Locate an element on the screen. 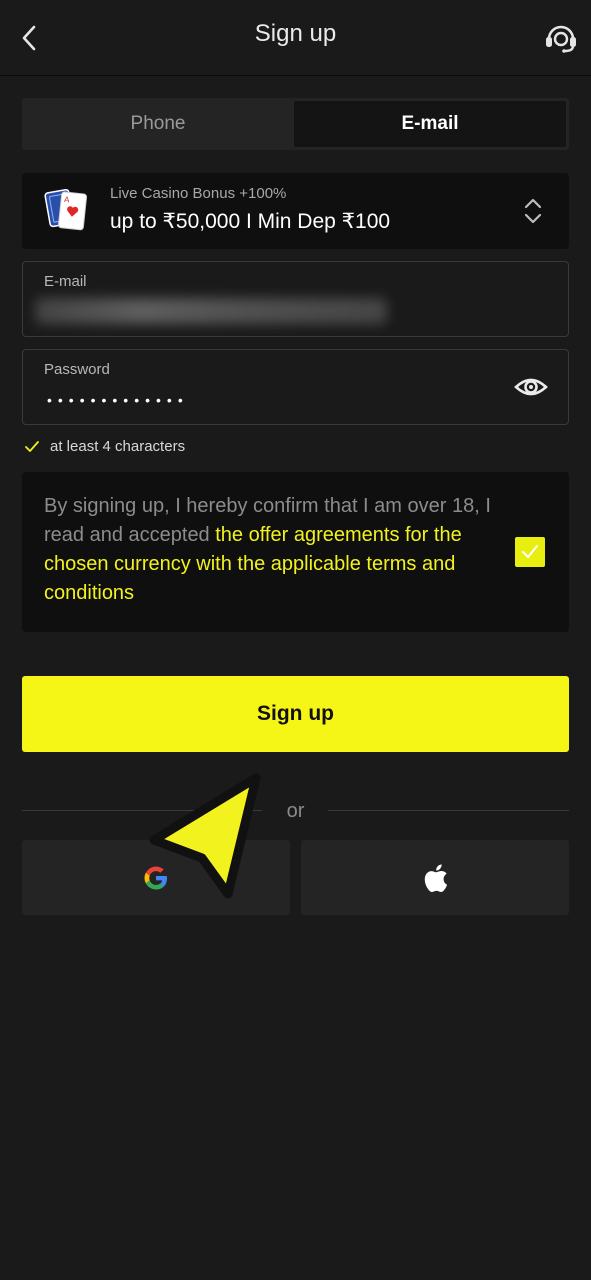  bonus-title: Live Casino Bonus +100% is located at coordinates (198, 193).